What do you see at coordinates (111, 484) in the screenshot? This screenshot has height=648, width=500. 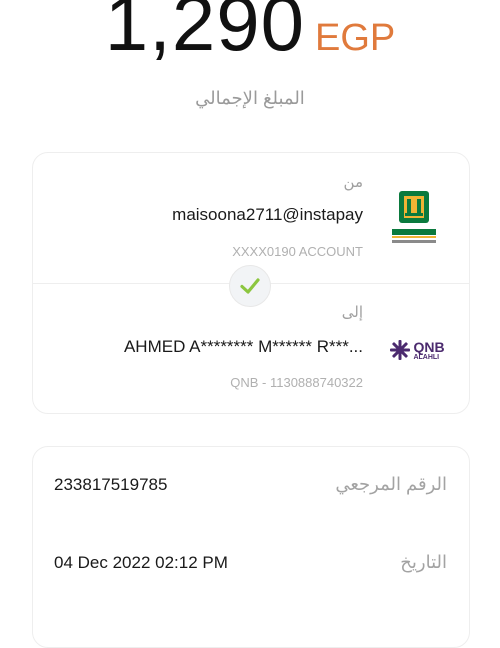 I see `reference-value: 233817519785` at bounding box center [111, 484].